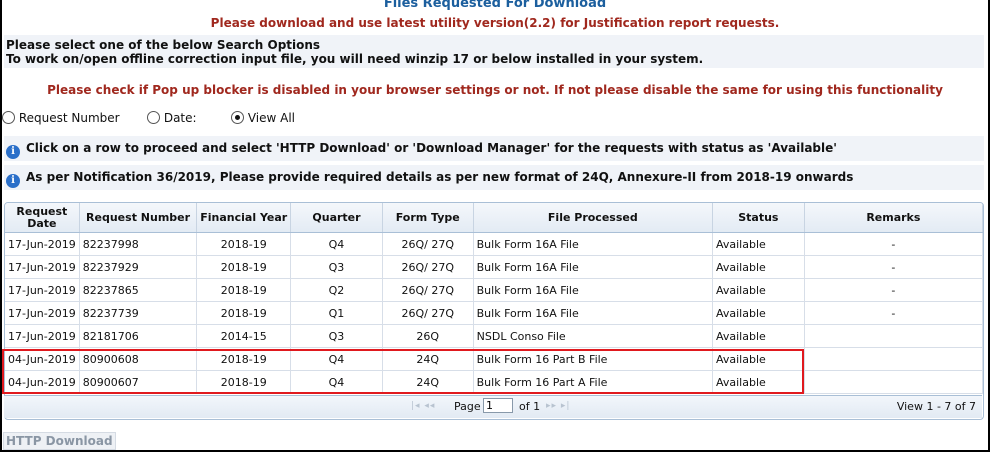 The height and width of the screenshot is (454, 990). I want to click on col-header-request-number: Request Number, so click(138, 218).